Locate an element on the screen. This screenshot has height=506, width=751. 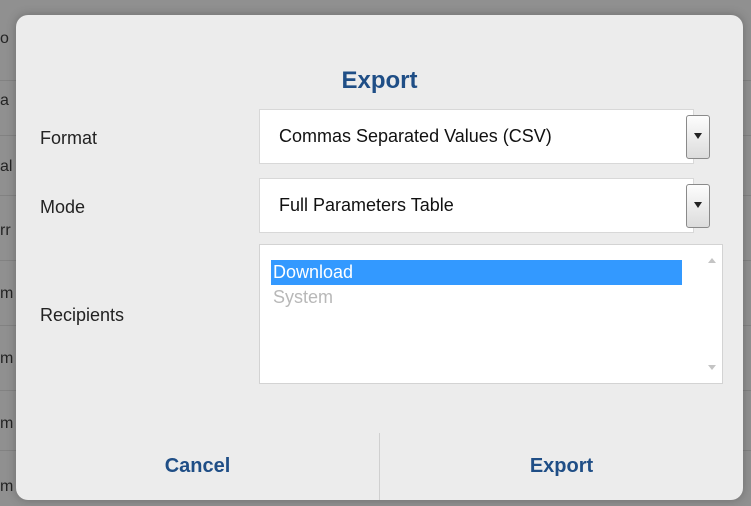
listbox-scrollbar is located at coordinates (712, 314).